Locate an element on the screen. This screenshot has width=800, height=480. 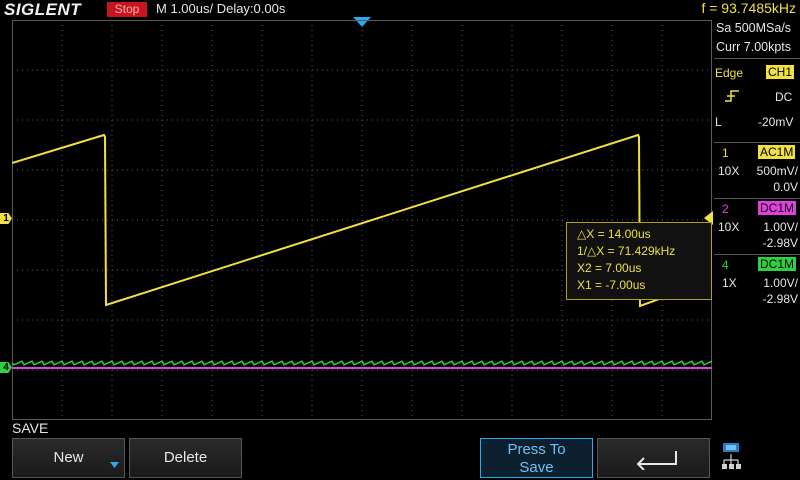
inverse-delta-x-readout: 1/△X = 71.429kHz is located at coordinates (626, 251).